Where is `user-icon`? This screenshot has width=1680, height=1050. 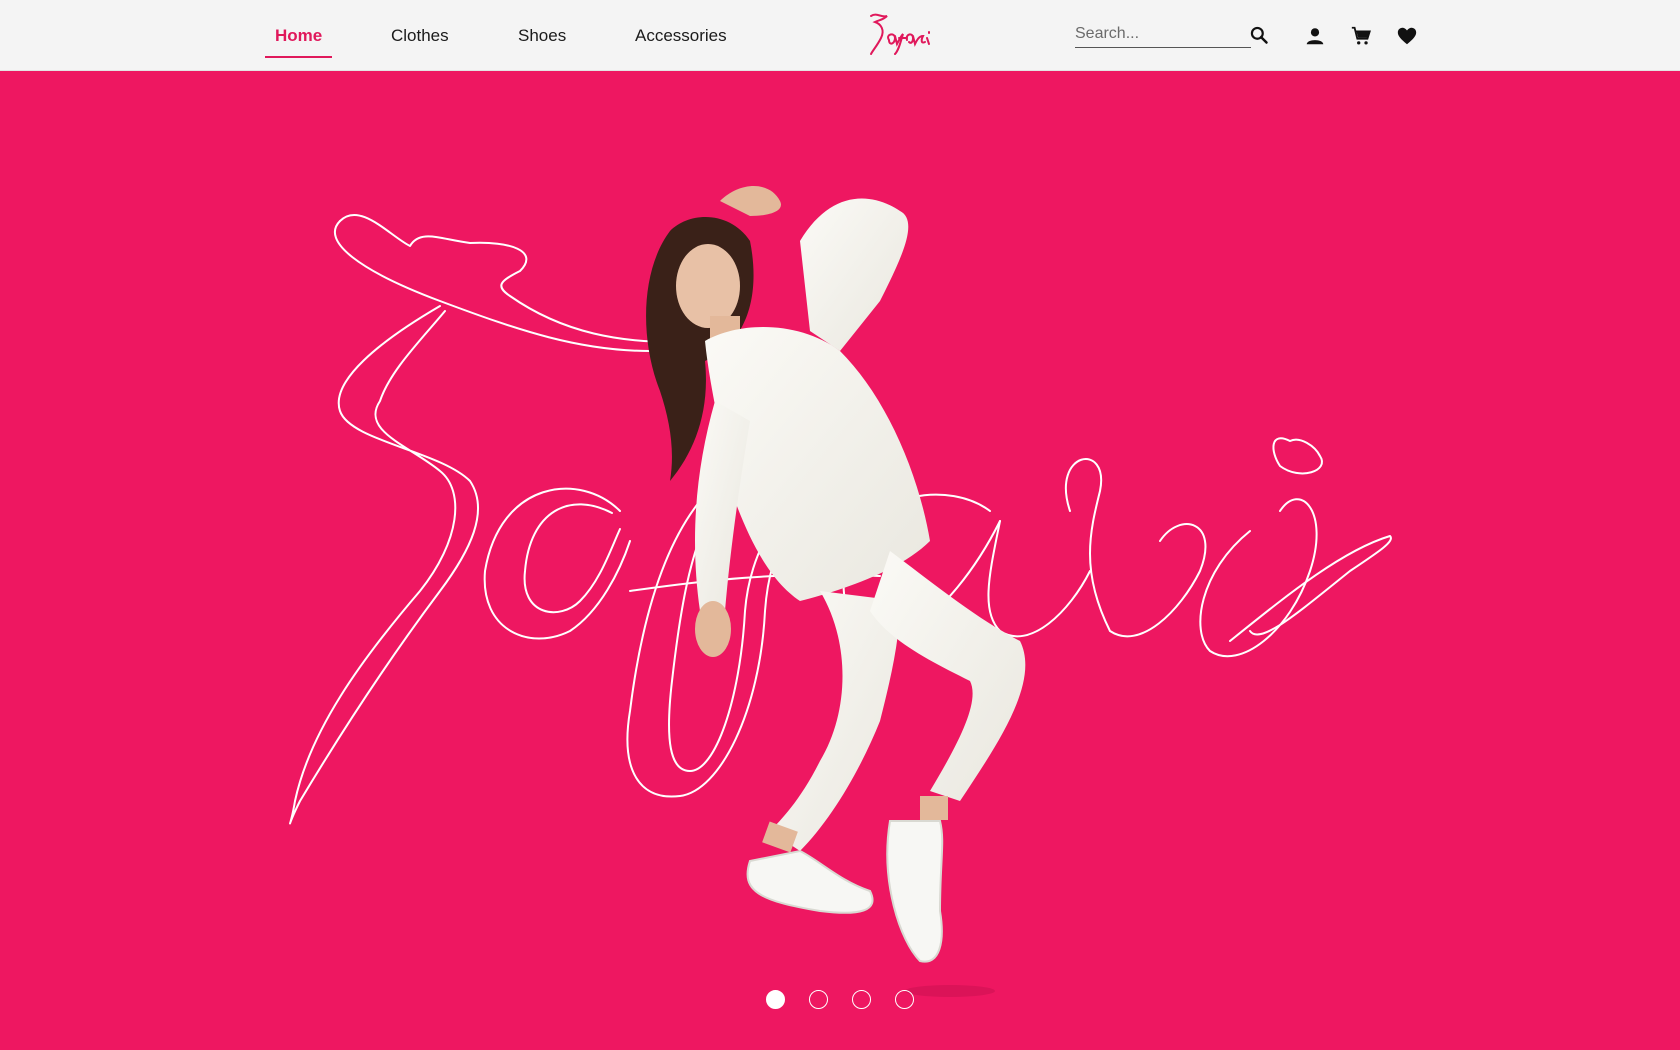
user-icon is located at coordinates (1315, 36).